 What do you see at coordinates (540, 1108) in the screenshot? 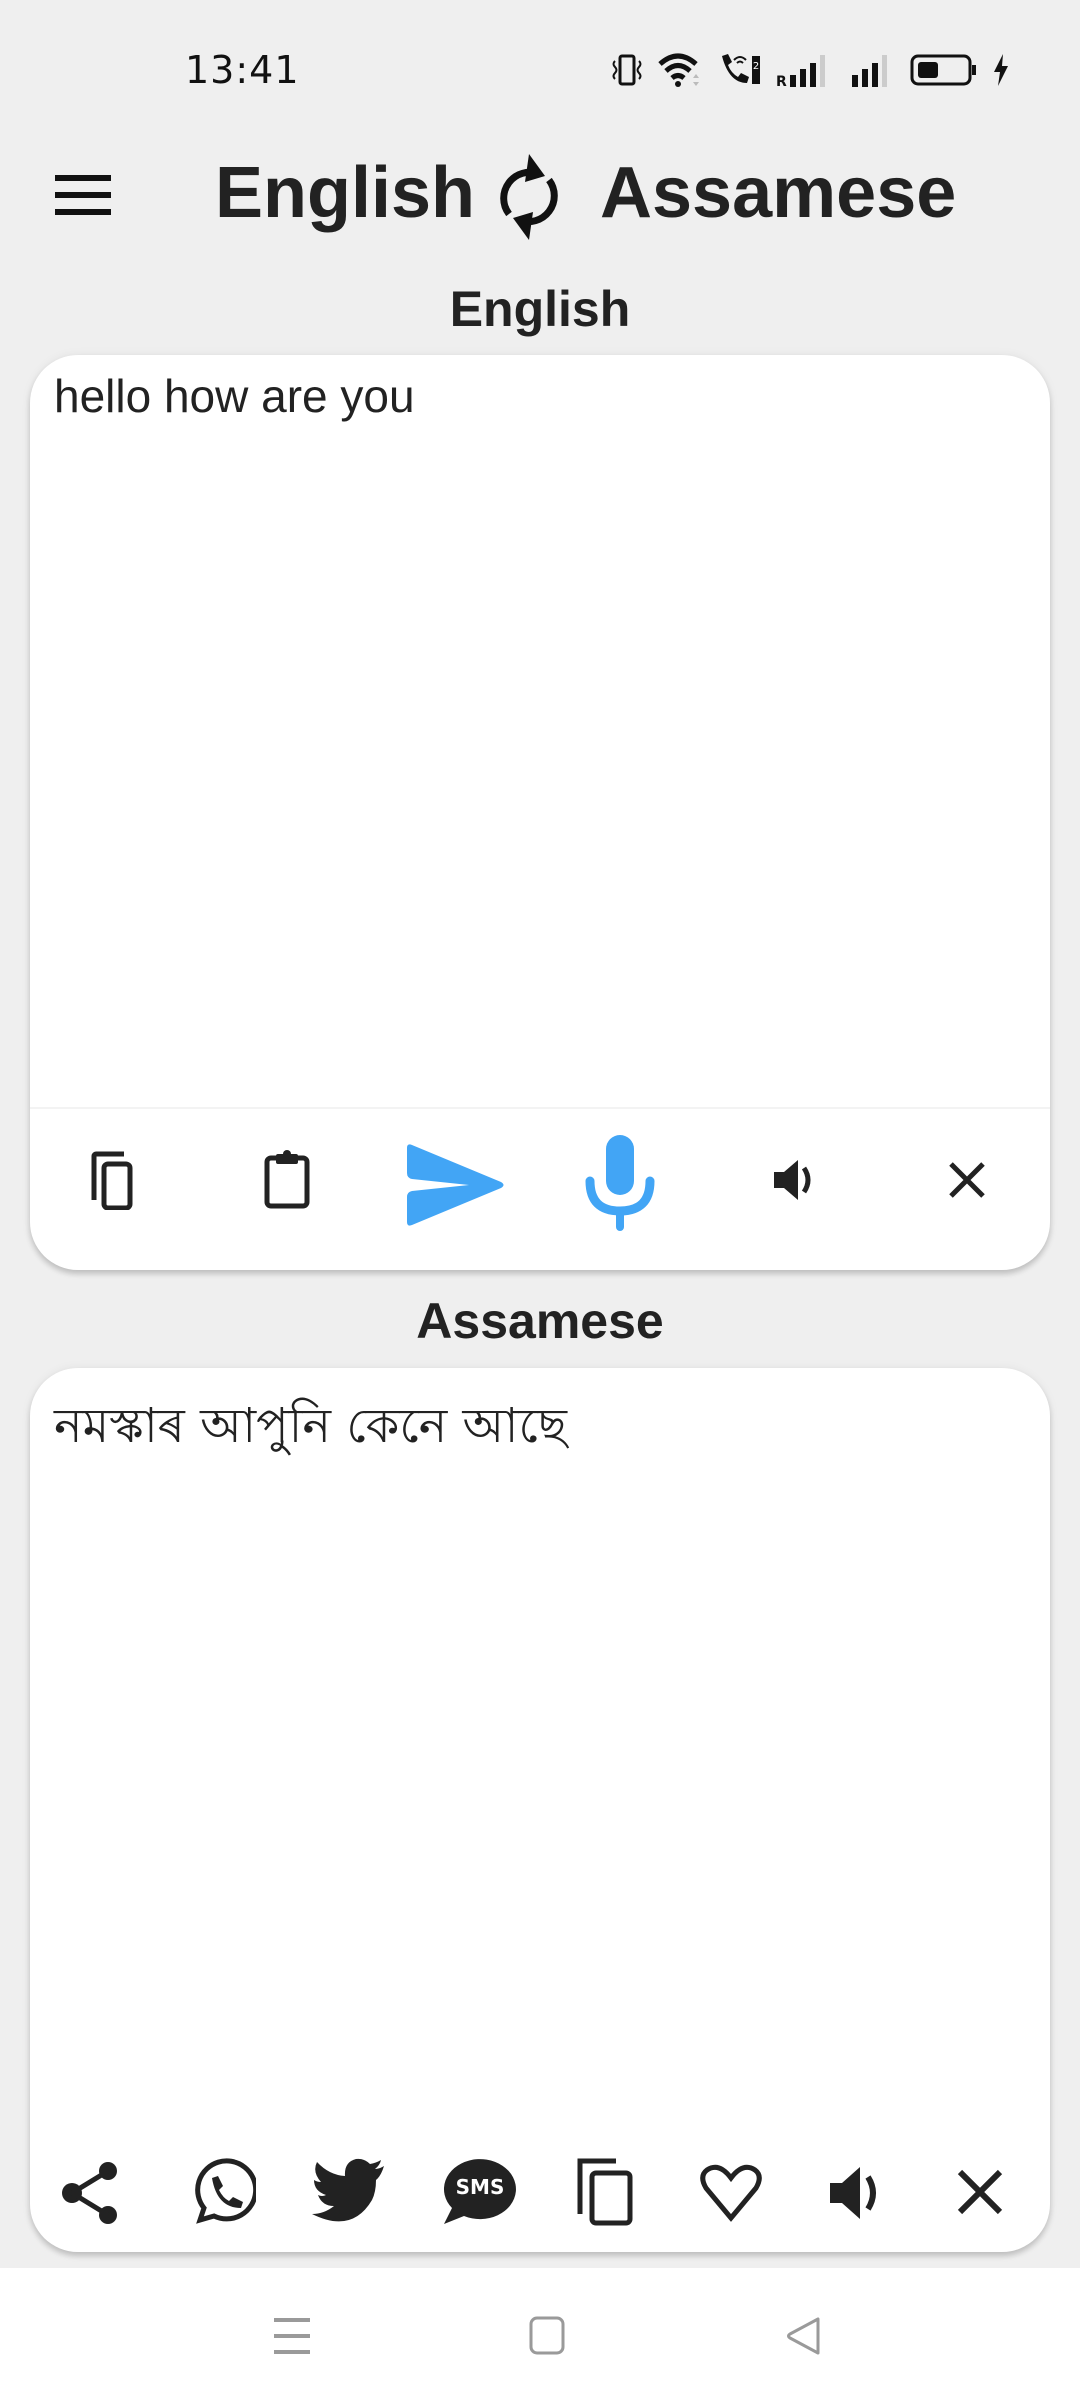
I see `divider` at bounding box center [540, 1108].